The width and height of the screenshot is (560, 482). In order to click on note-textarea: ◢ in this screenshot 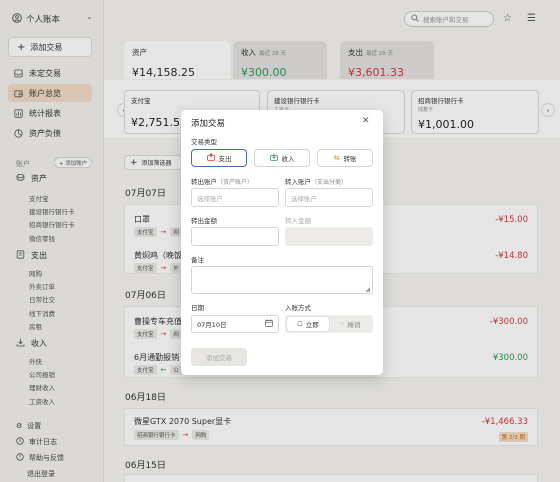, I will do `click(282, 280)`.